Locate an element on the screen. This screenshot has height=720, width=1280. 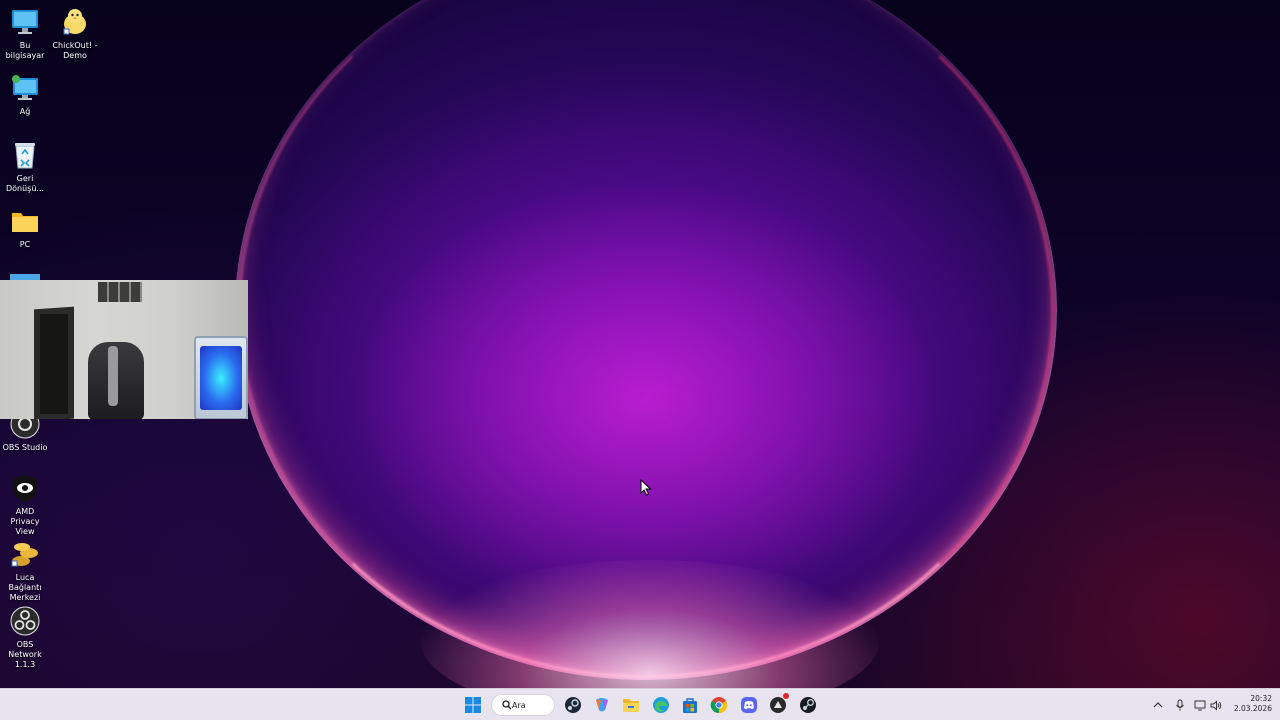
desktop-icon-network: Ağ is located at coordinates (25, 94).